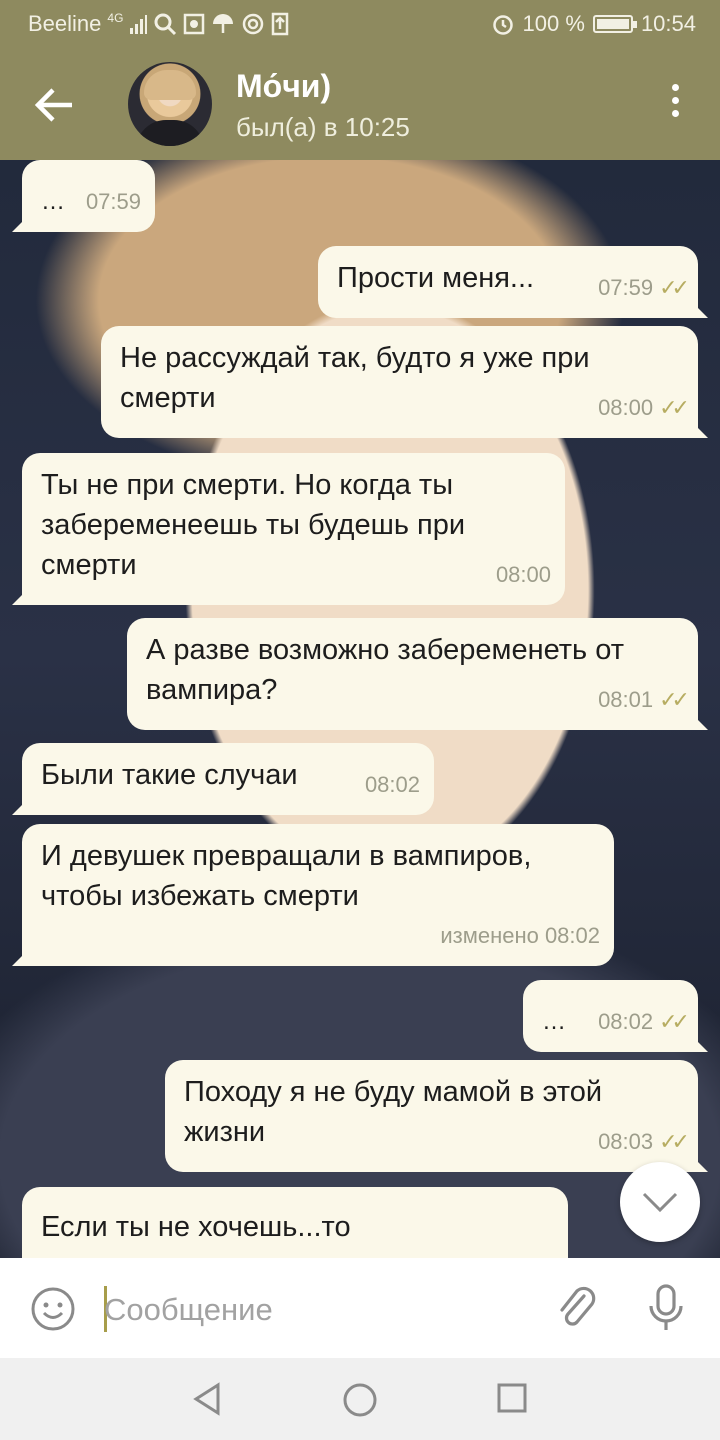 The width and height of the screenshot is (720, 1440). I want to click on message-bubble: Были такие случаи 08:02, so click(223, 779).